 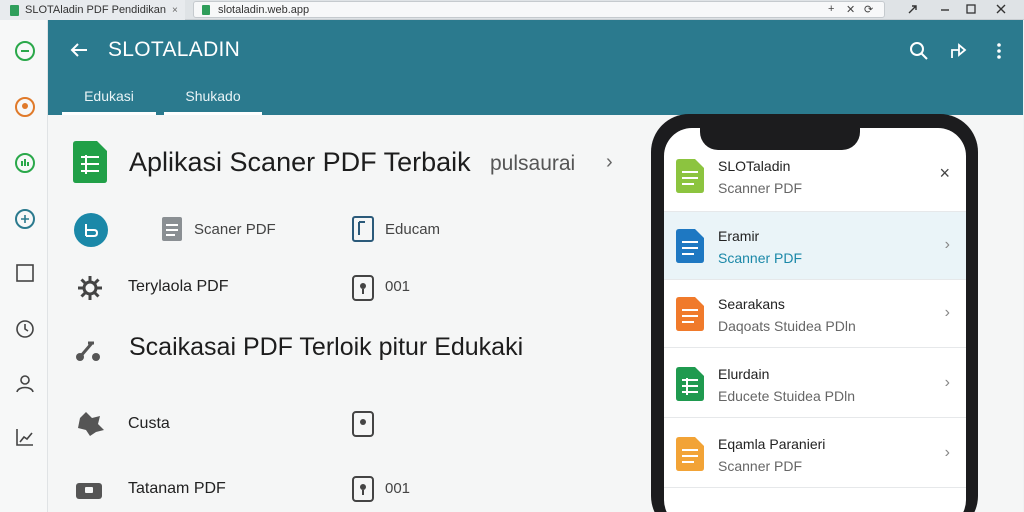 I want to click on item-subtitle: Daqoats Stuidea PDln, so click(x=787, y=326).